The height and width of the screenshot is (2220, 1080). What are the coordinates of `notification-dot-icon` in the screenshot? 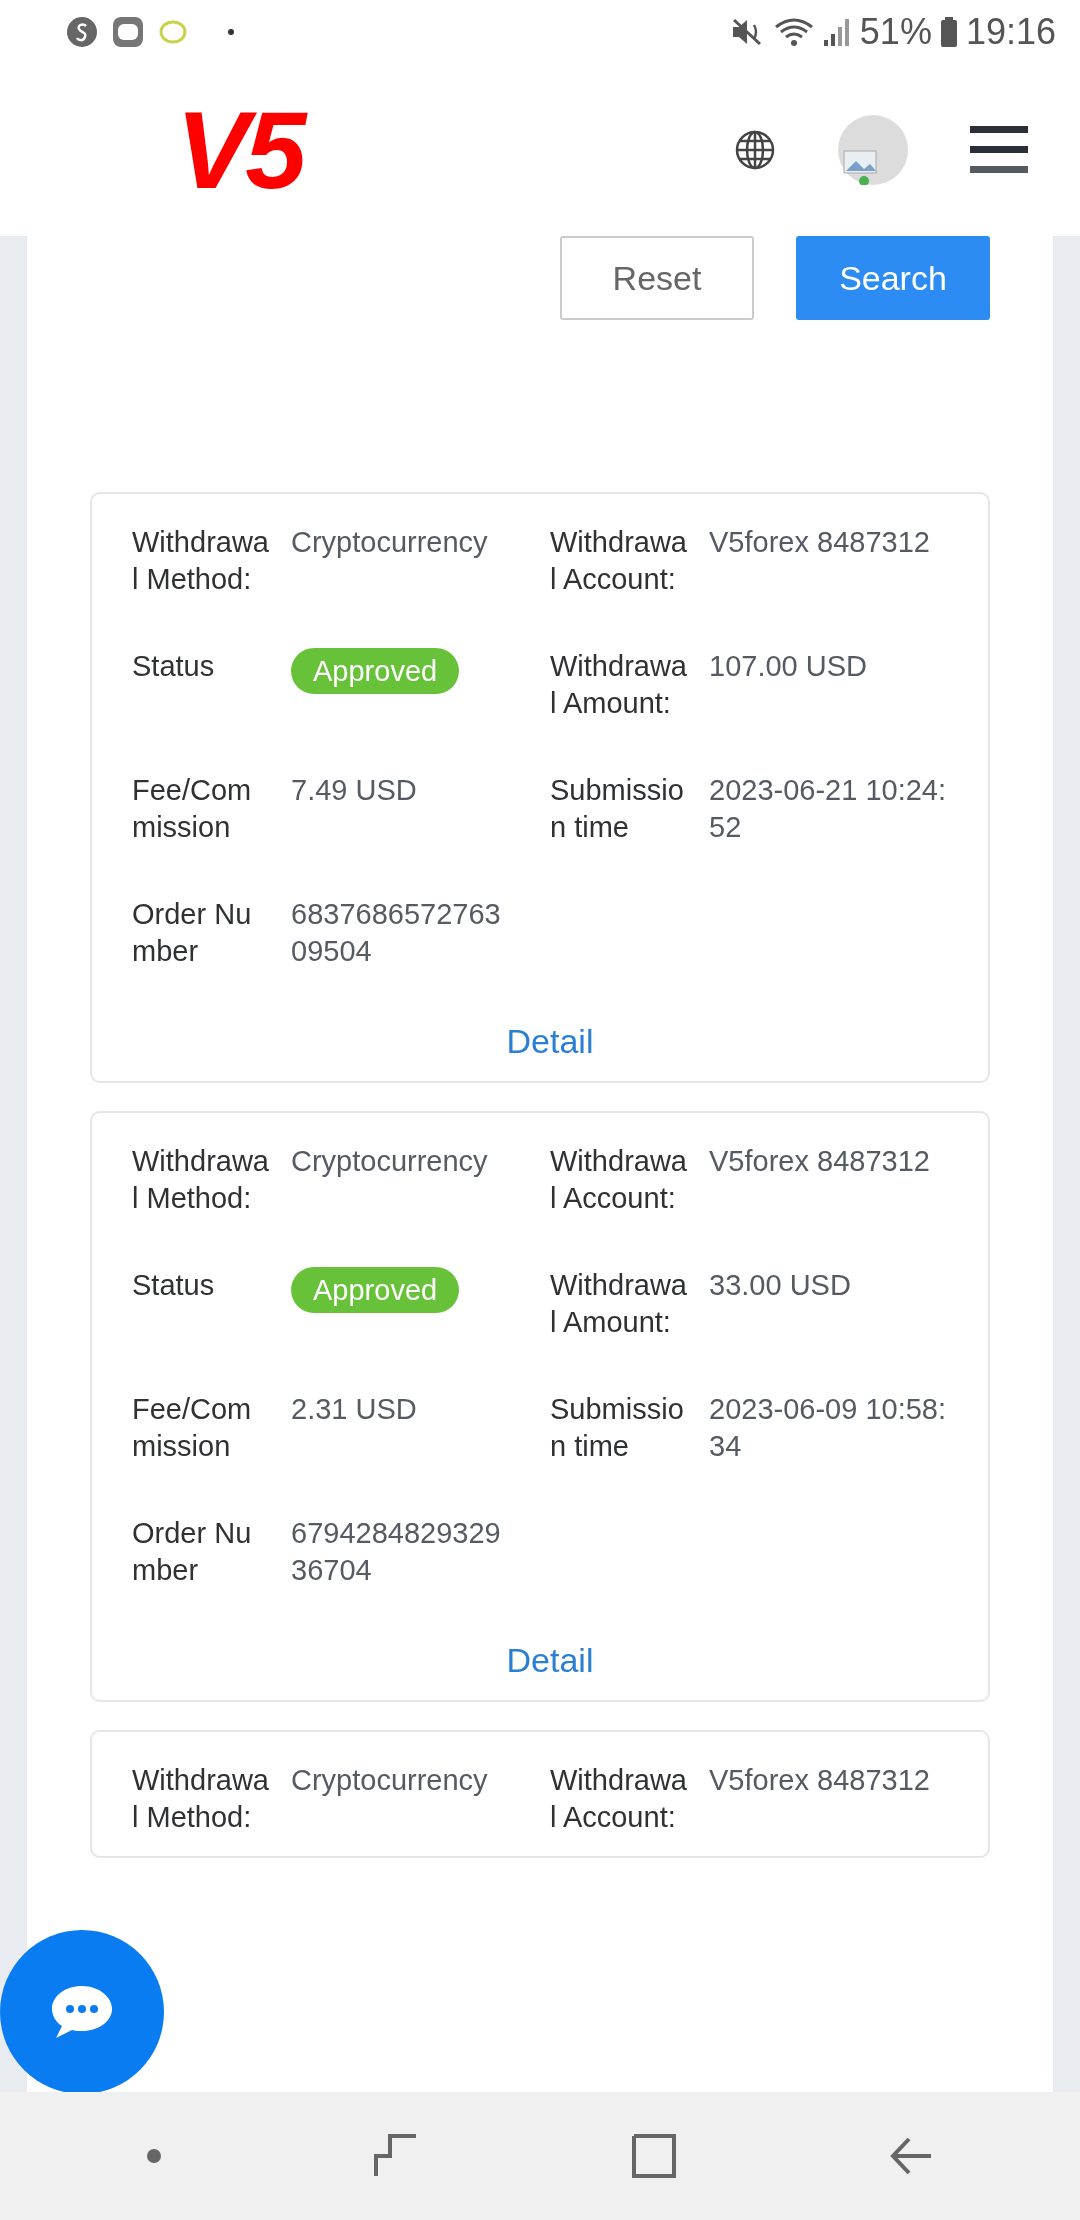 It's located at (231, 32).